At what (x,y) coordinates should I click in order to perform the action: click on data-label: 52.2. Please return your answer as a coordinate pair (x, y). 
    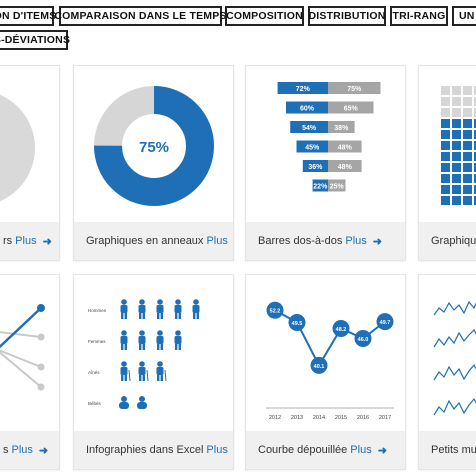
    Looking at the image, I should click on (275, 312).